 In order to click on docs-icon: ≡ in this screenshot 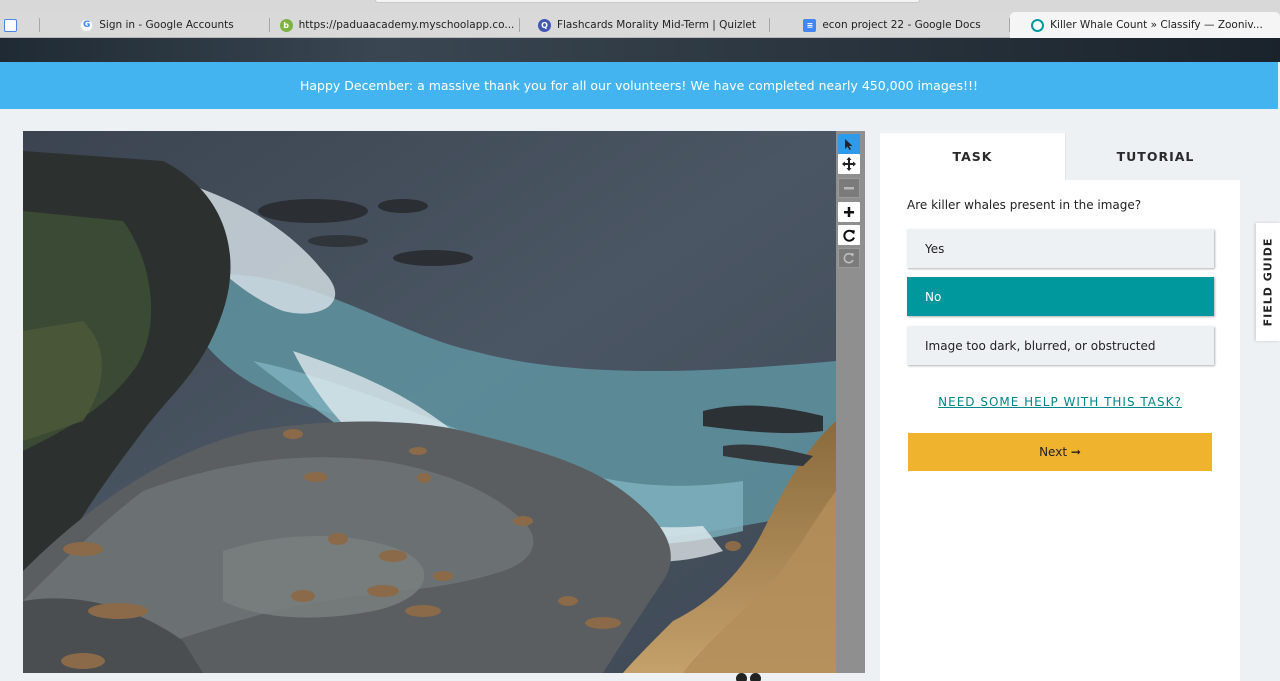, I will do `click(810, 25)`.